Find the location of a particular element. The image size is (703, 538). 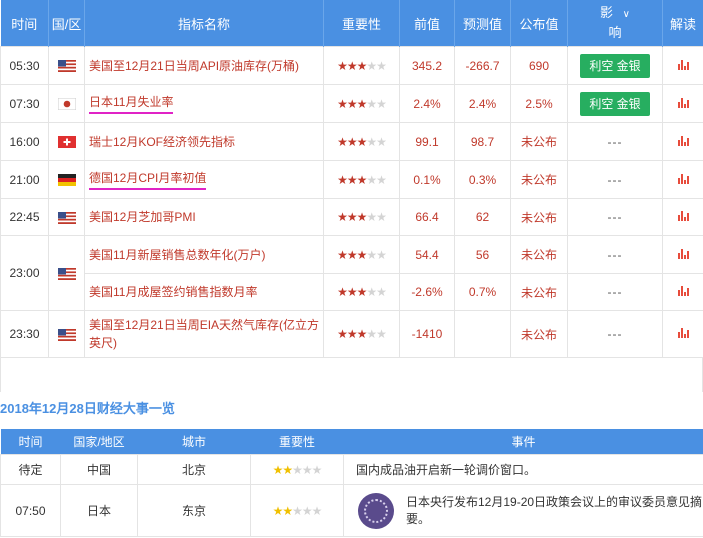

indicator-link: 日本11月失业率 is located at coordinates (131, 103).